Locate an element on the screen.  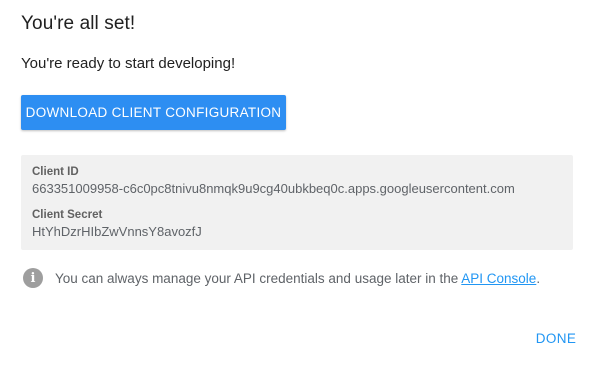
info-message-end: . is located at coordinates (538, 278).